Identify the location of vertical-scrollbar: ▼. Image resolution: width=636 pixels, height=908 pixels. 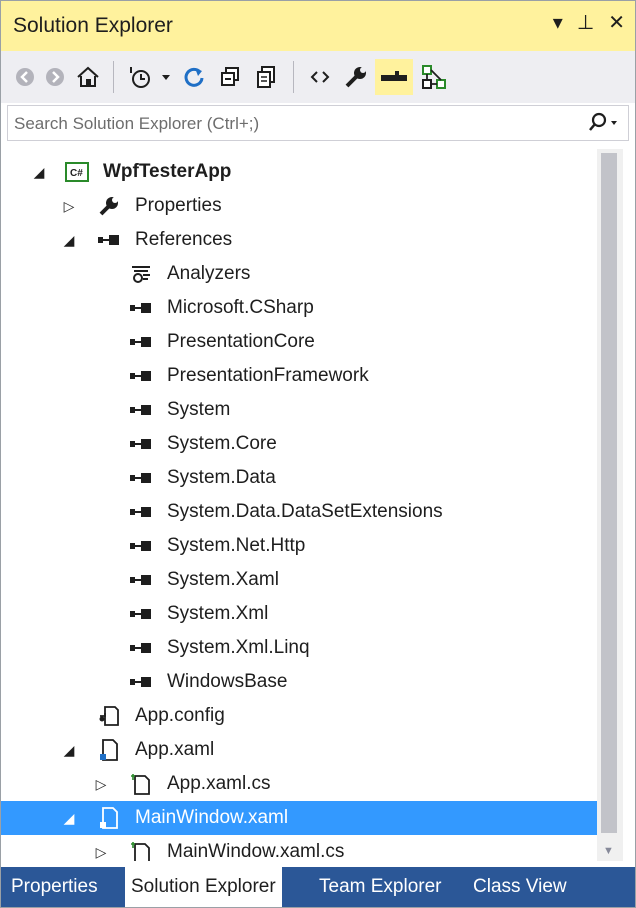
(610, 505).